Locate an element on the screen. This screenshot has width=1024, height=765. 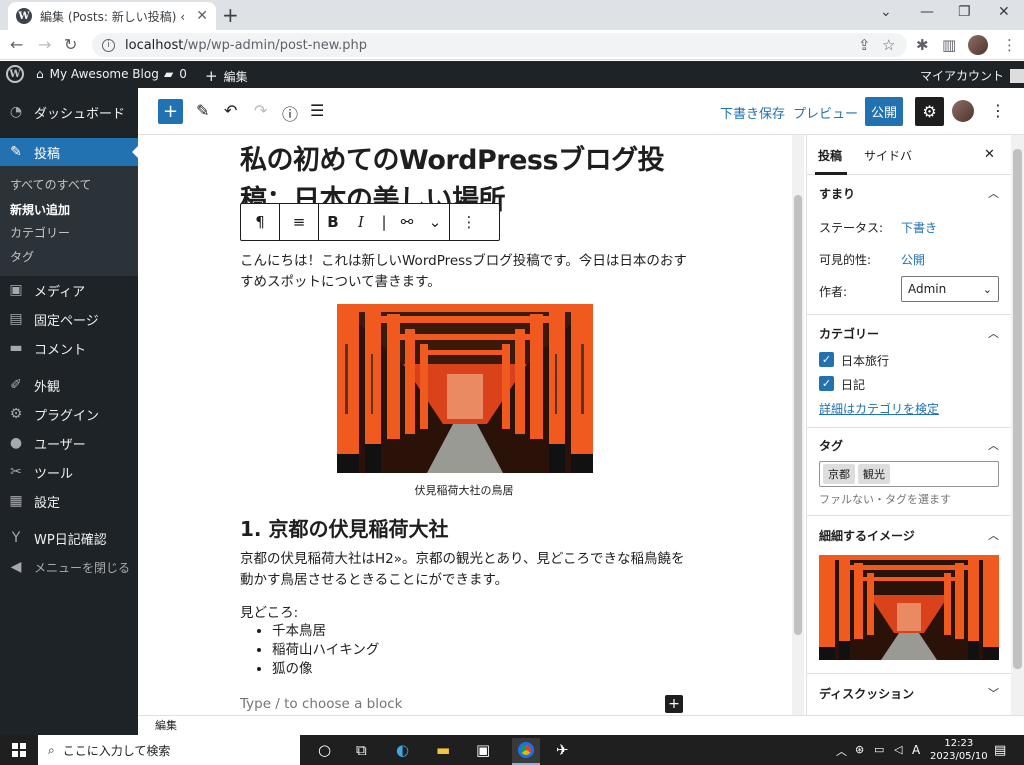
submenu-categories: カテゴリー is located at coordinates (40, 232).